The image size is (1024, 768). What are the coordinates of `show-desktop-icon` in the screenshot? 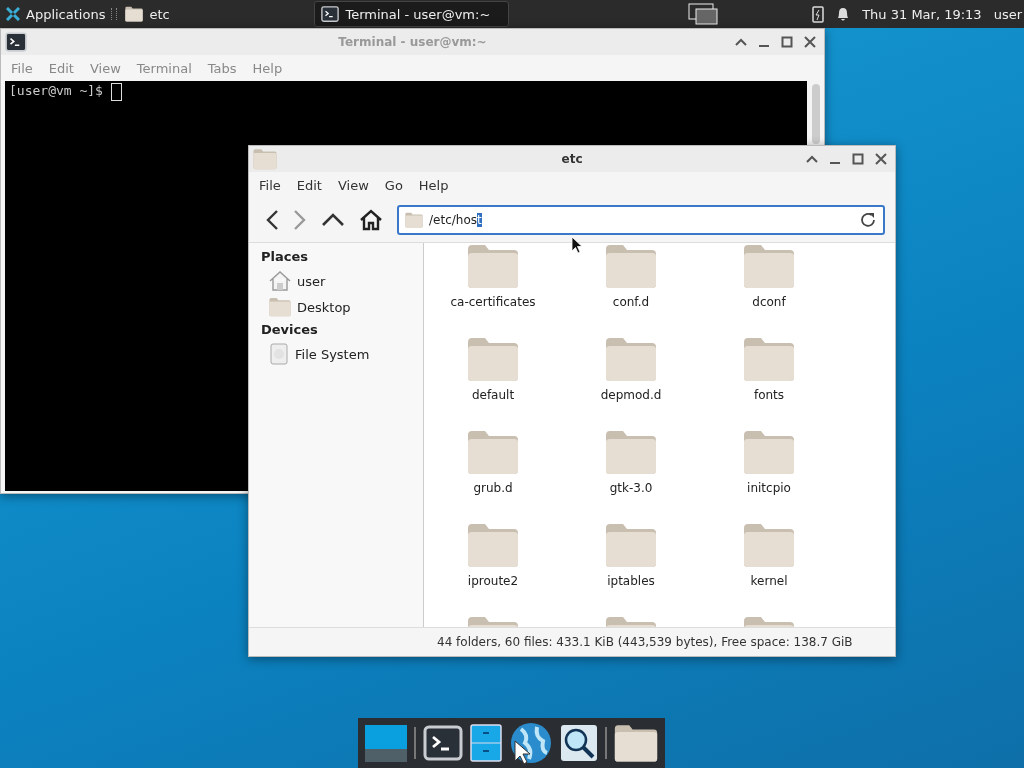 It's located at (386, 743).